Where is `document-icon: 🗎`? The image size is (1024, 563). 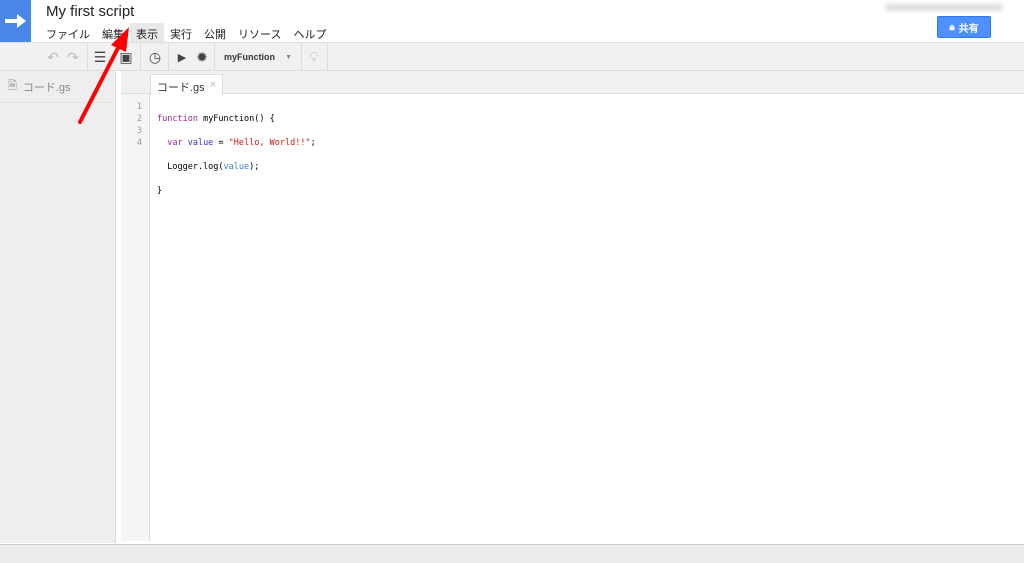 document-icon: 🗎 is located at coordinates (12, 86).